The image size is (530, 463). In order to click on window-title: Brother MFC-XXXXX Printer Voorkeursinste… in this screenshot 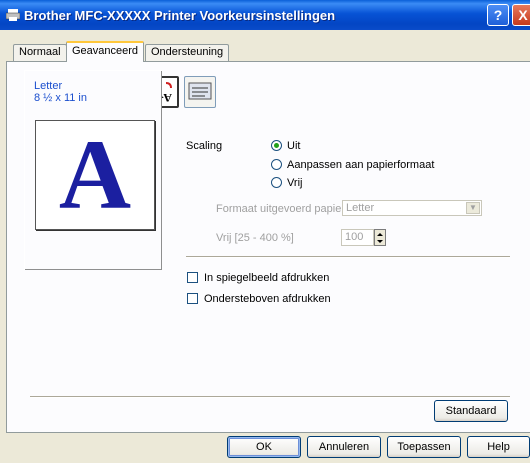, I will do `click(180, 15)`.